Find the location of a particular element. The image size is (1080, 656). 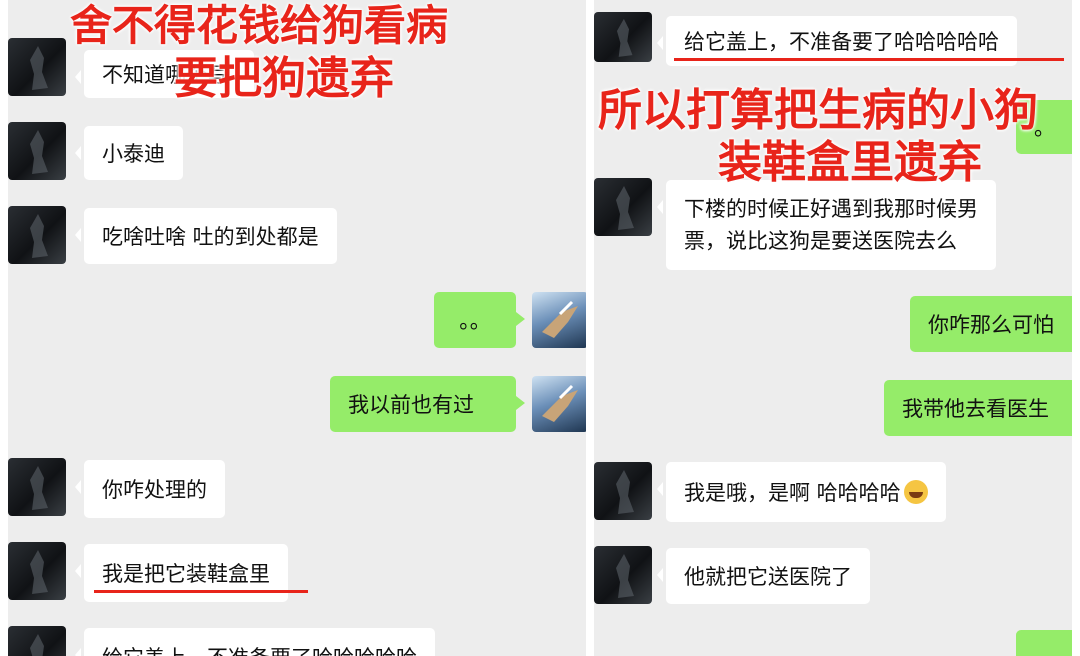

message-bubble-sent: 我带他去看医生 is located at coordinates (978, 408).